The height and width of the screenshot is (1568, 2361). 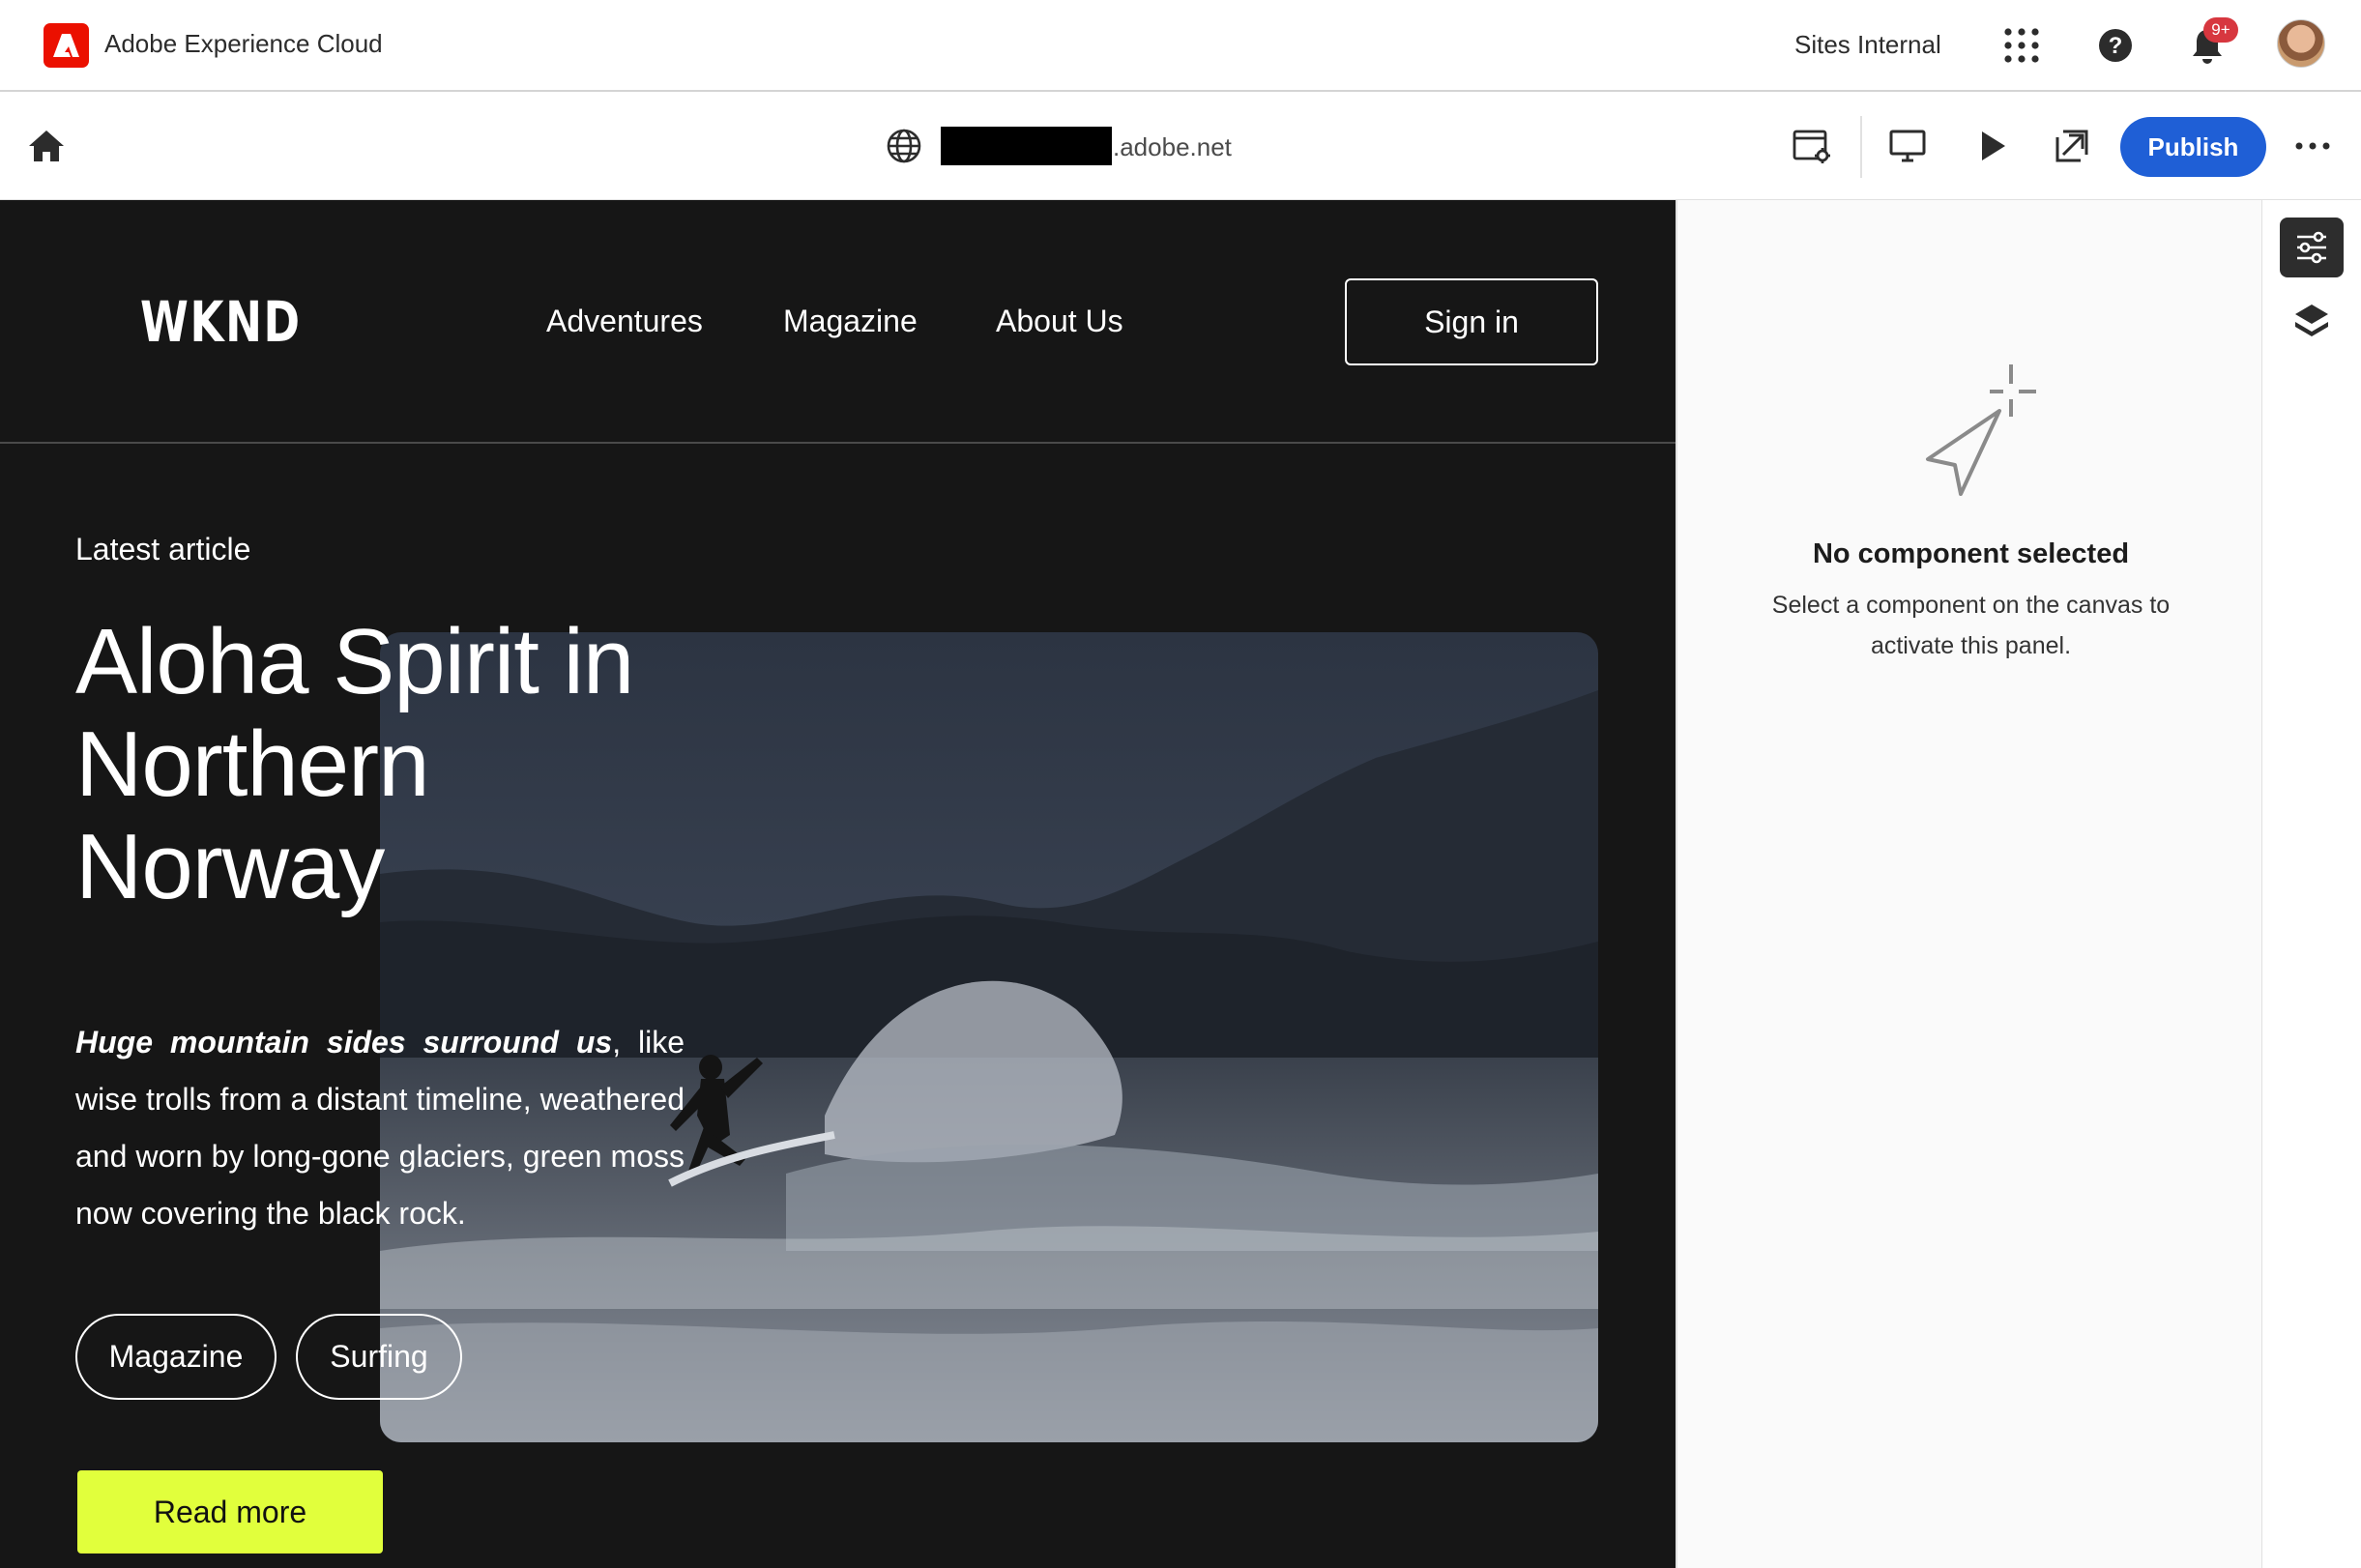 I want to click on preview-icon, so click(x=1991, y=146).